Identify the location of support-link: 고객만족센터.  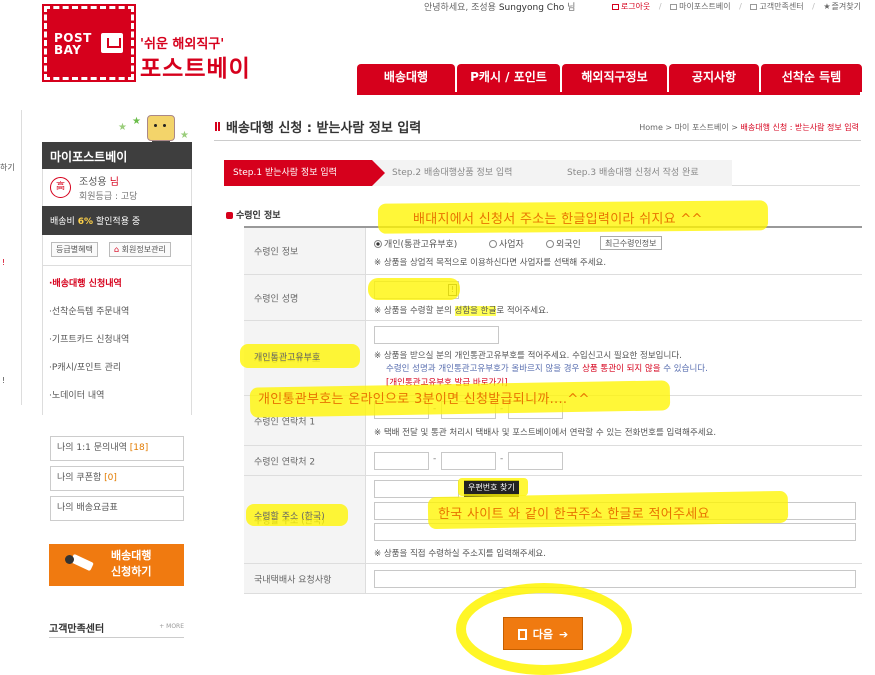
(777, 6).